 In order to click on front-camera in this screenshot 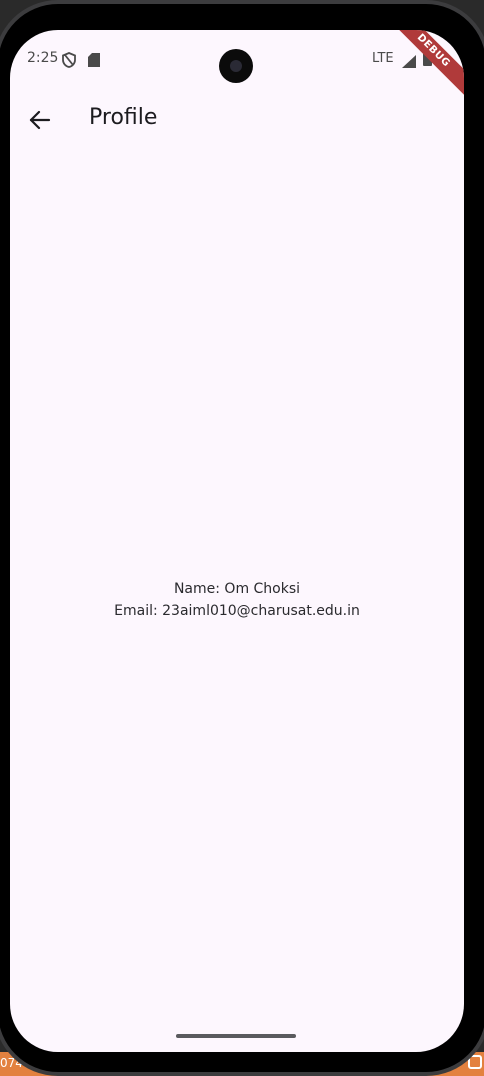, I will do `click(236, 66)`.